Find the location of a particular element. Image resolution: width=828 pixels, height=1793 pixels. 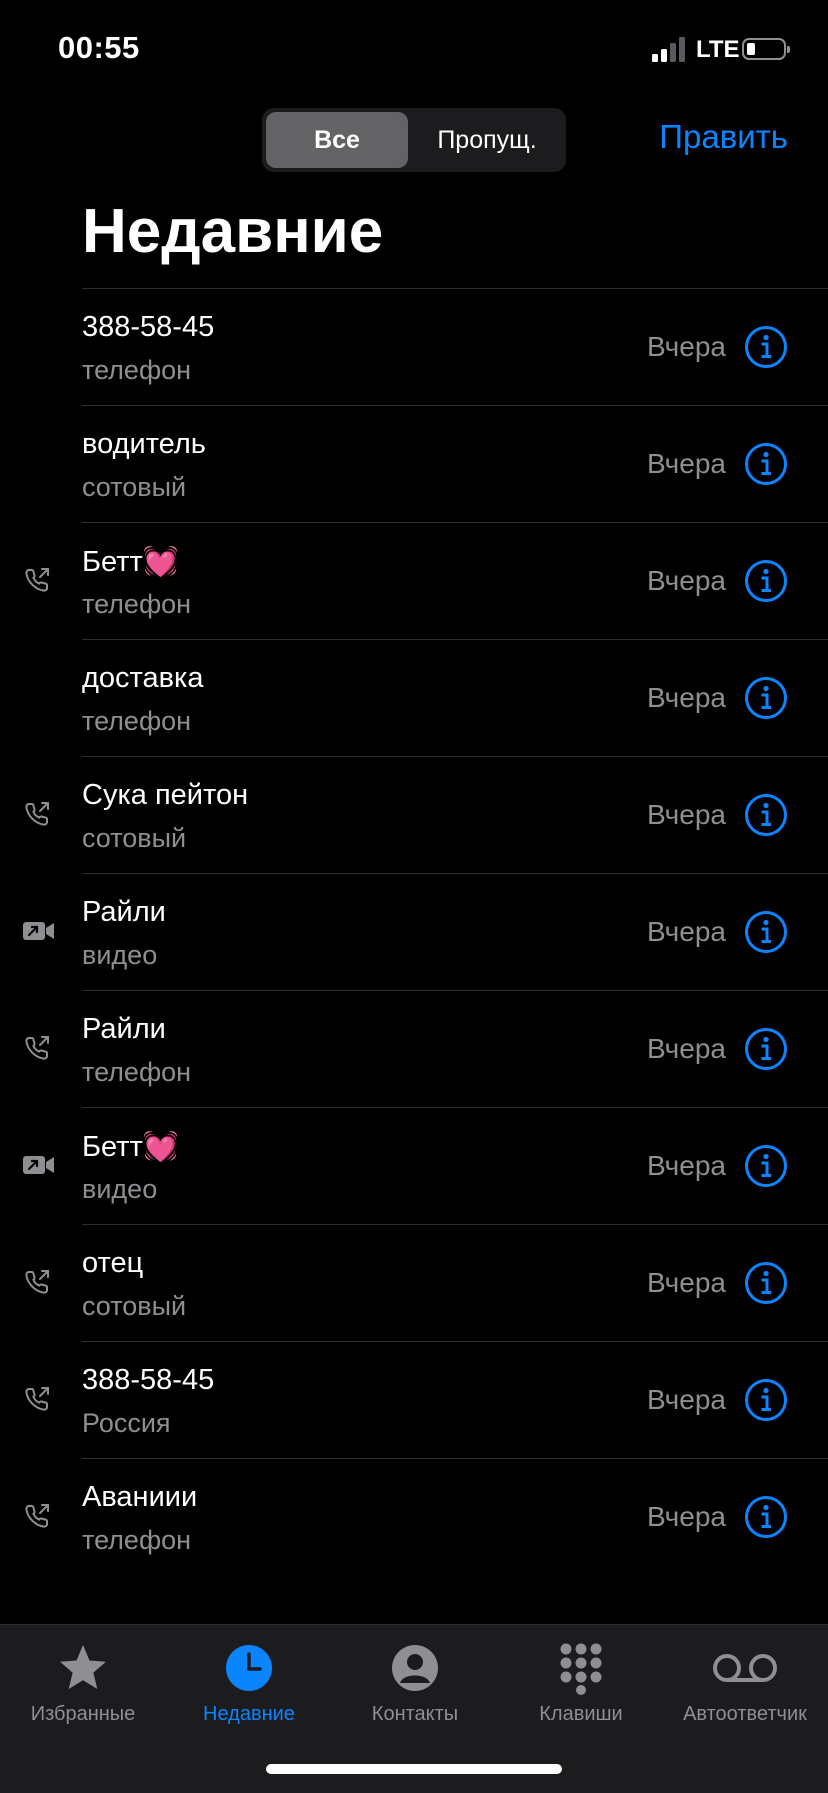

clock-icon is located at coordinates (249, 1668).